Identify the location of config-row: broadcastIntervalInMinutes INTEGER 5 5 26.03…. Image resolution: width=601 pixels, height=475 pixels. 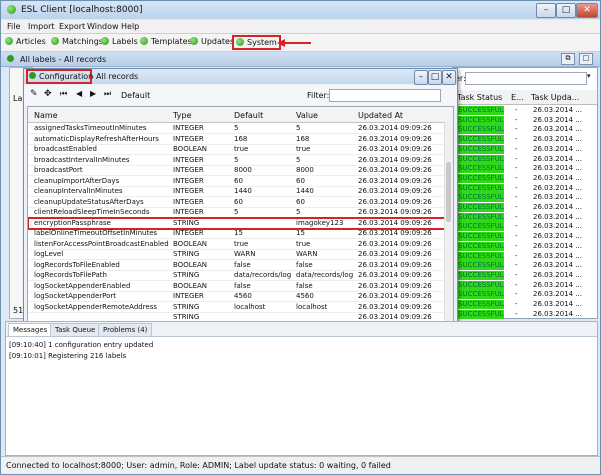
(237, 160).